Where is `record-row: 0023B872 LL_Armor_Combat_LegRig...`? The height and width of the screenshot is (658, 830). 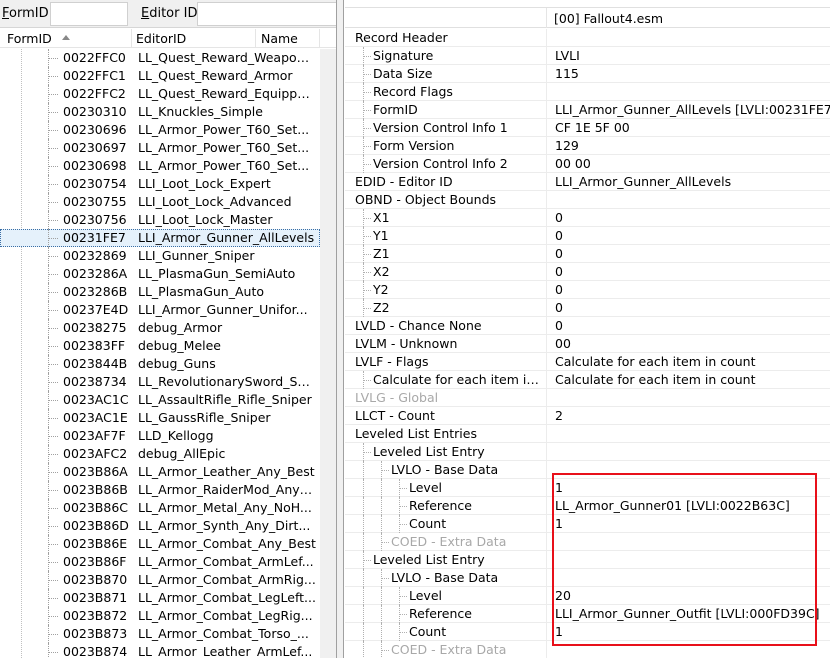
record-row: 0023B872 LL_Armor_Combat_LegRig... is located at coordinates (160, 616).